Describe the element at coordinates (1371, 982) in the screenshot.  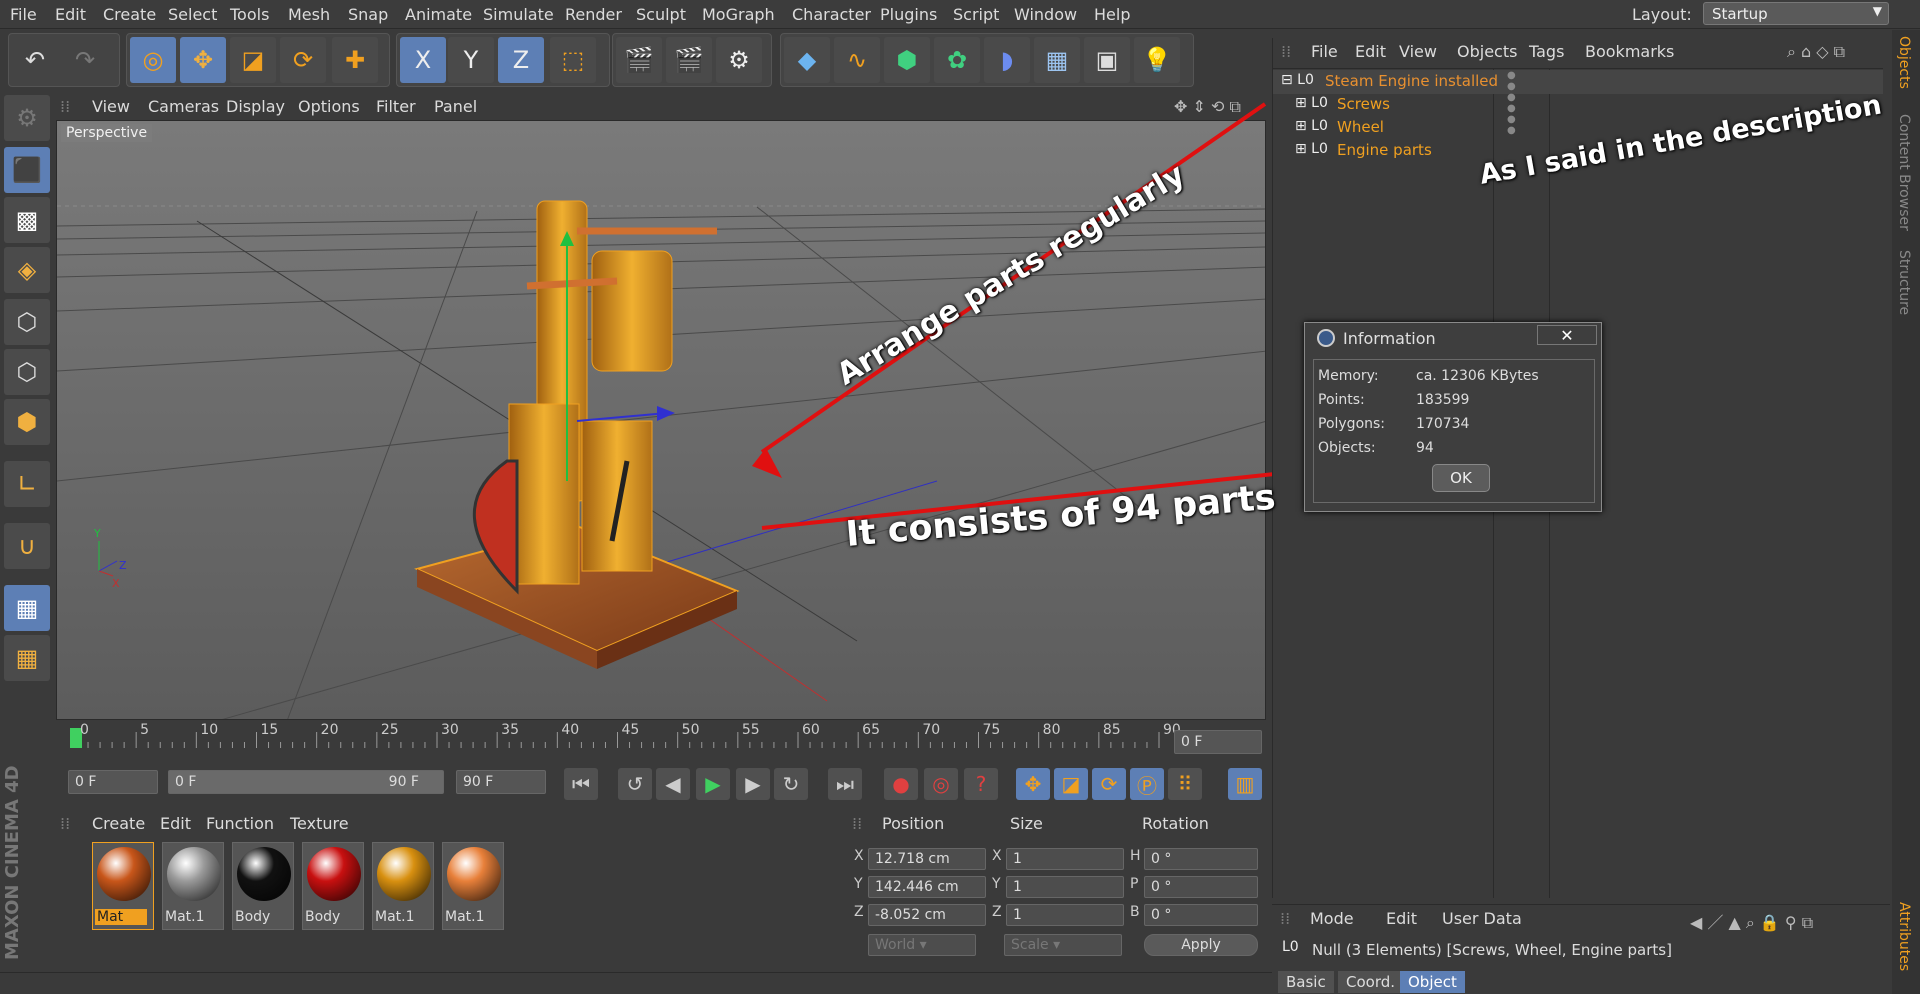
I see `tab-coord: Coord.` at that location.